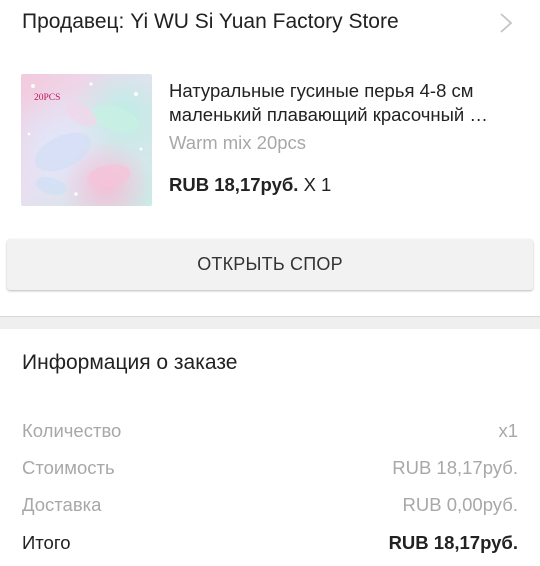 The width and height of the screenshot is (540, 566). Describe the element at coordinates (210, 21) in the screenshot. I see `seller-name: Продавец: Yi WU Si Yuan Factory Store` at that location.